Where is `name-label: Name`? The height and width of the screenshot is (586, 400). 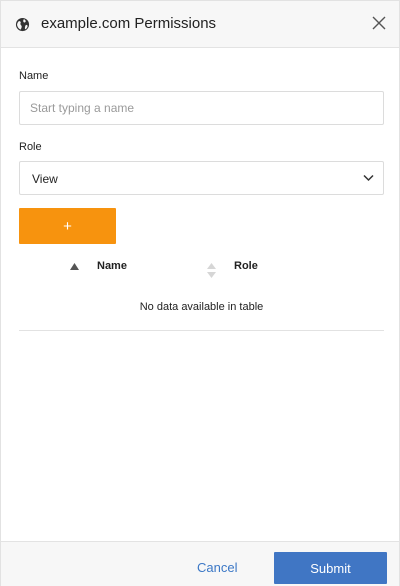 name-label: Name is located at coordinates (34, 76).